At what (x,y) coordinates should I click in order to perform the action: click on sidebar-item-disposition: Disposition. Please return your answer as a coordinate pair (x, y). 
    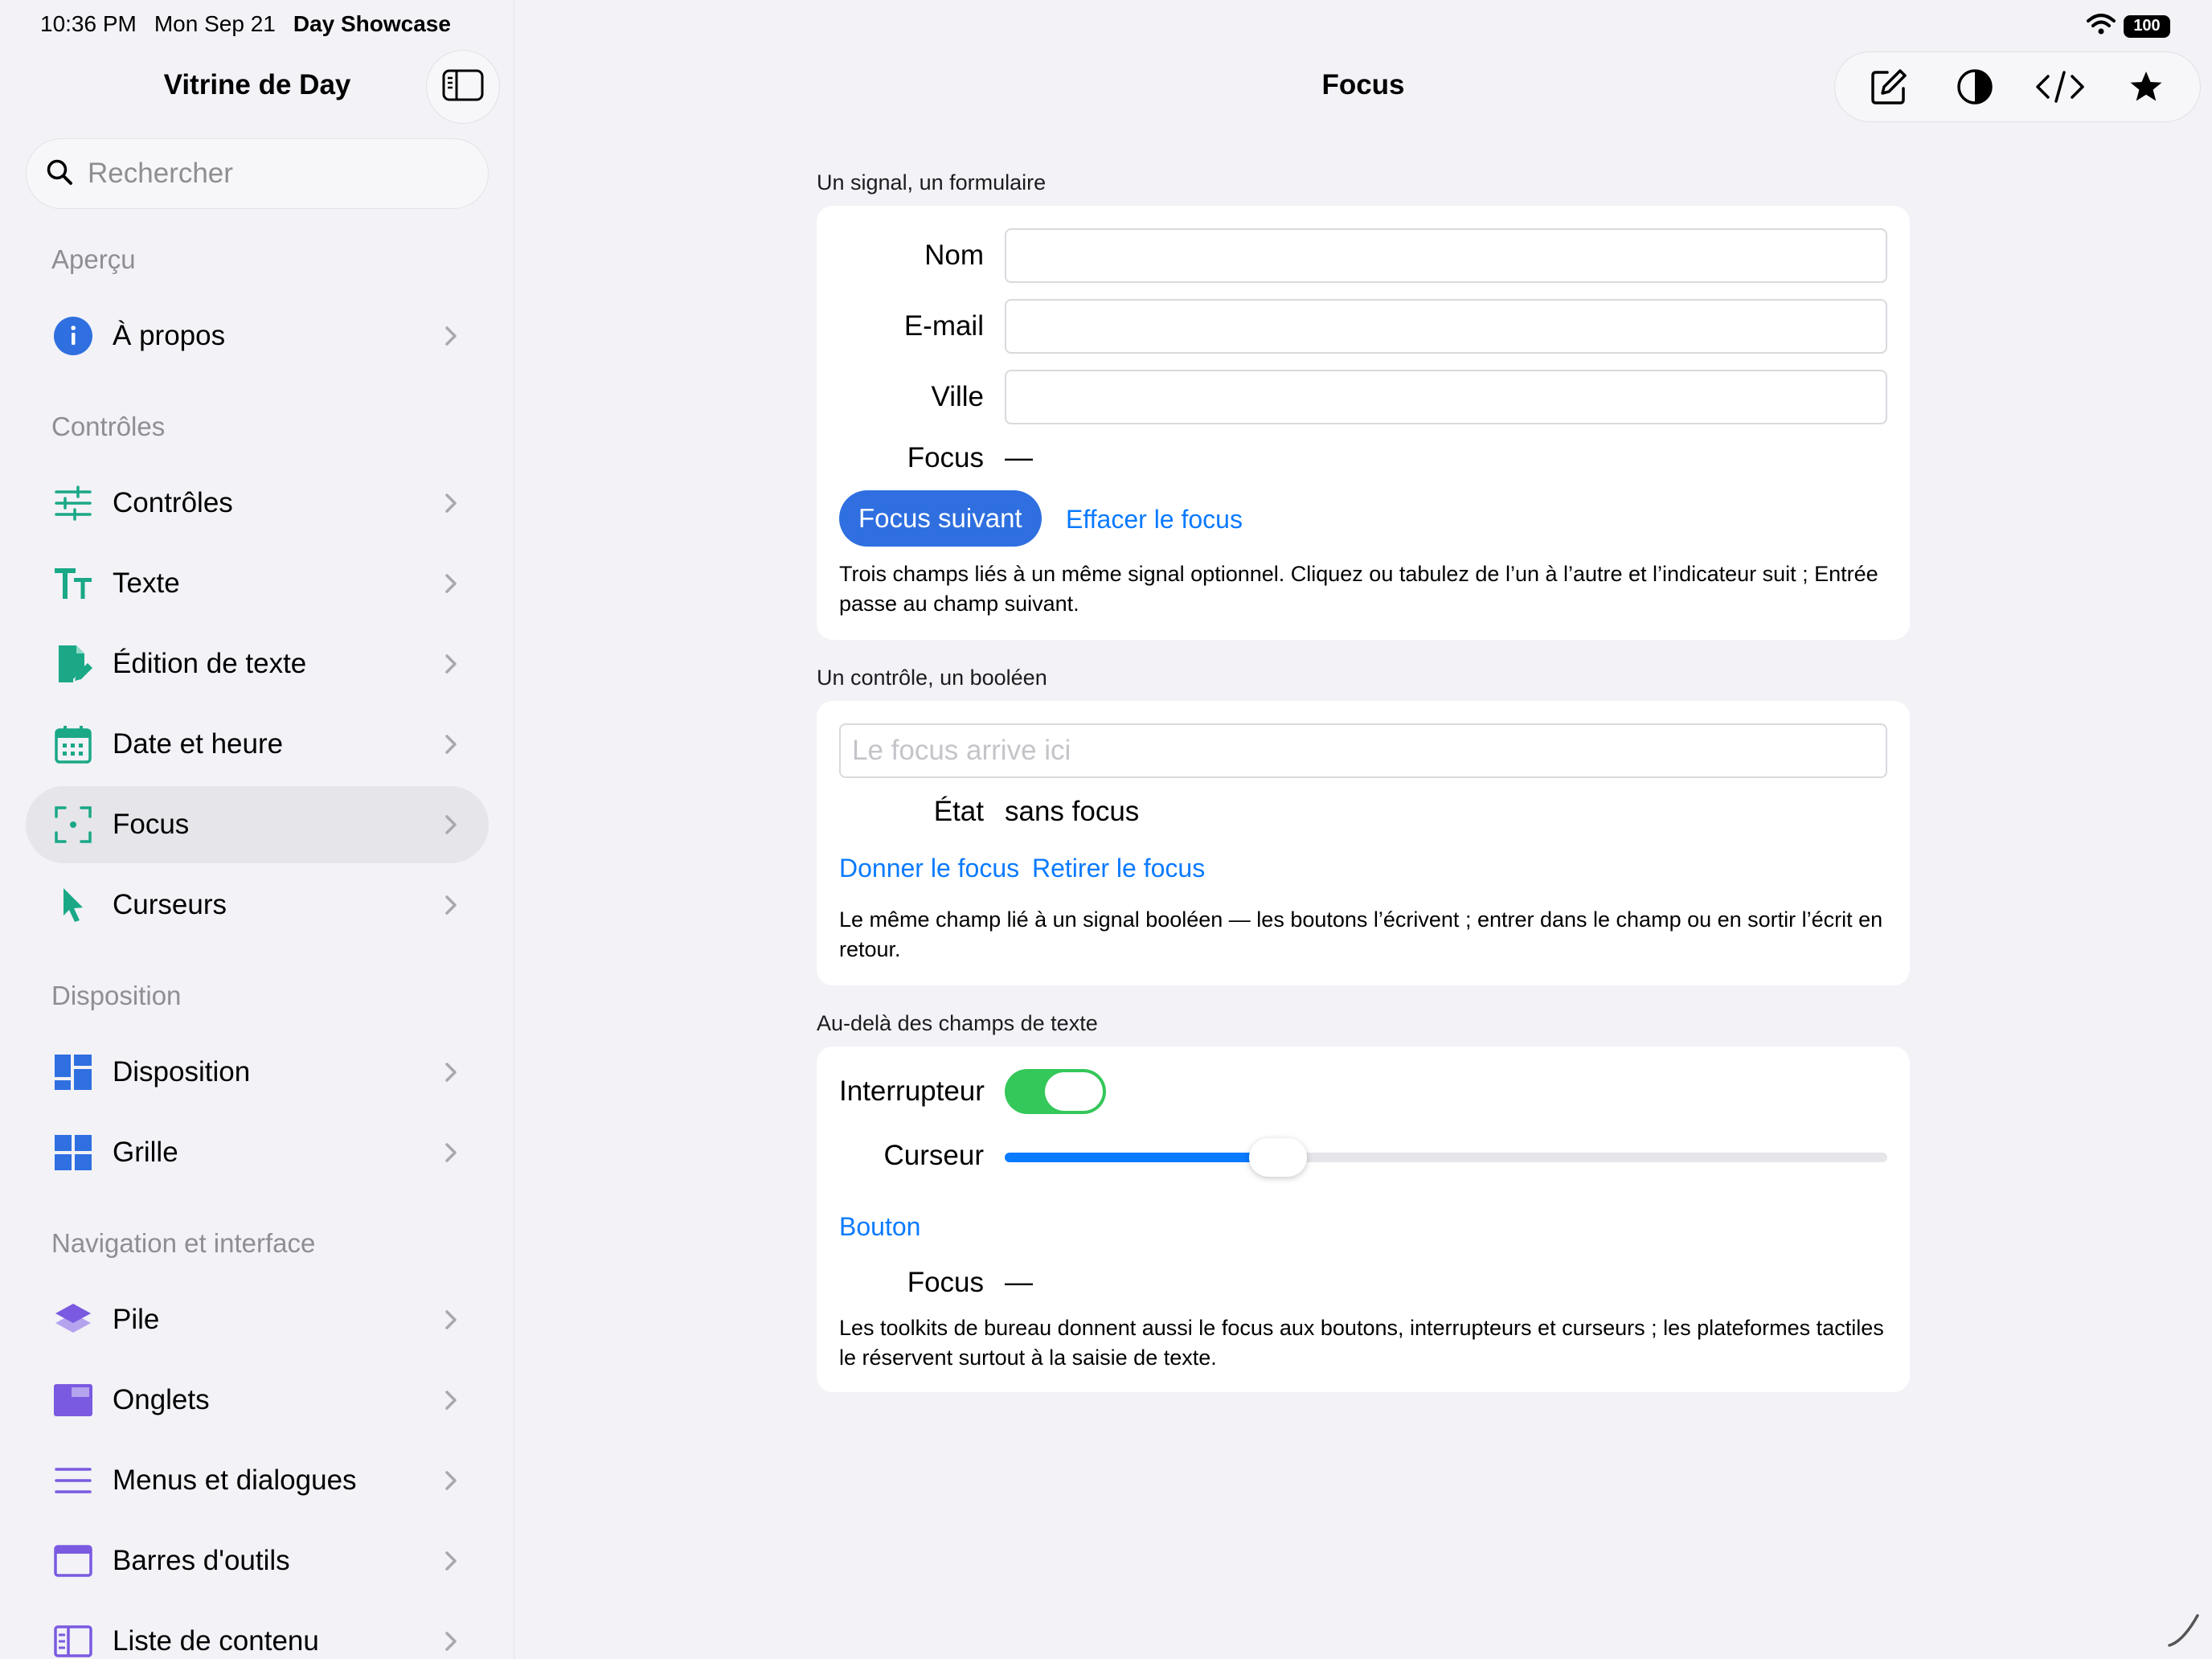
    Looking at the image, I should click on (257, 1072).